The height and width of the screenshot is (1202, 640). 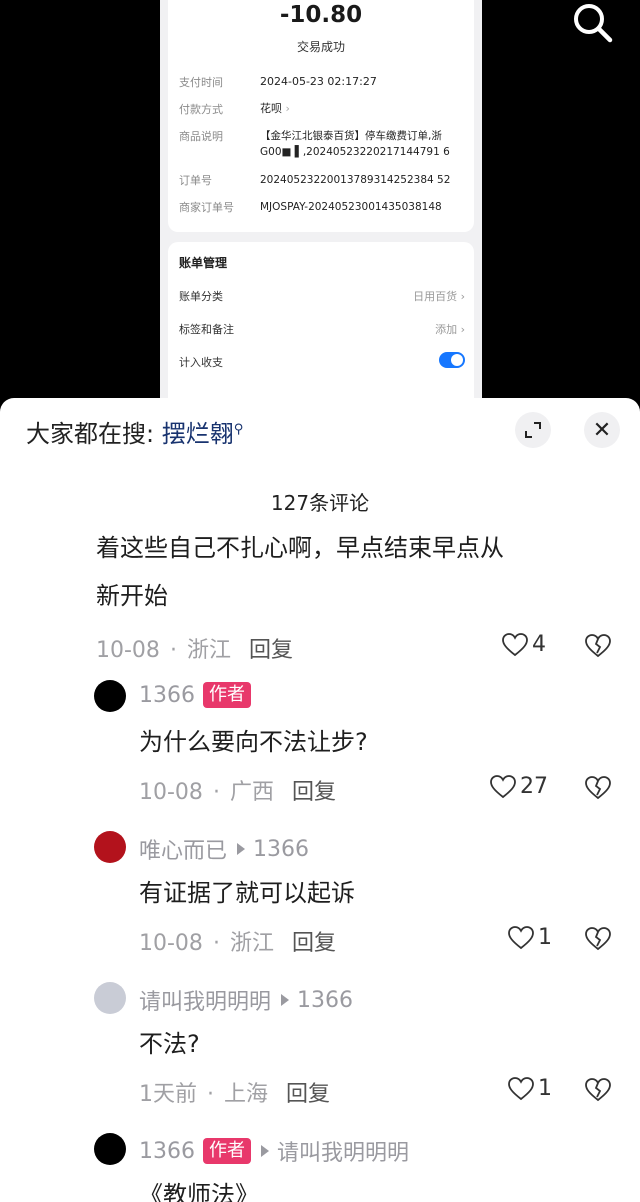 I want to click on row-label: 计入收支, so click(x=201, y=362).